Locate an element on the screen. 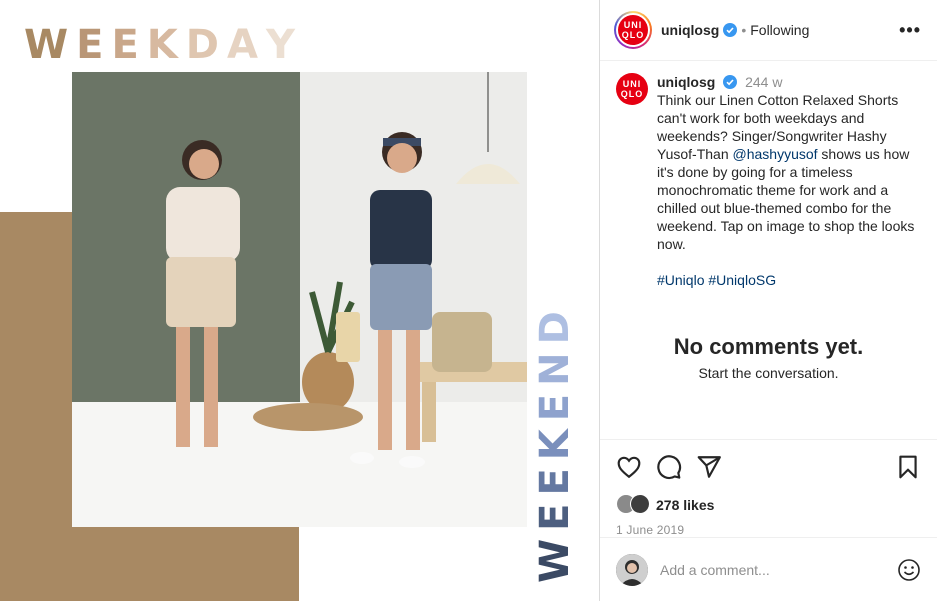 This screenshot has height=601, width=937. smiley-icon is located at coordinates (909, 570).